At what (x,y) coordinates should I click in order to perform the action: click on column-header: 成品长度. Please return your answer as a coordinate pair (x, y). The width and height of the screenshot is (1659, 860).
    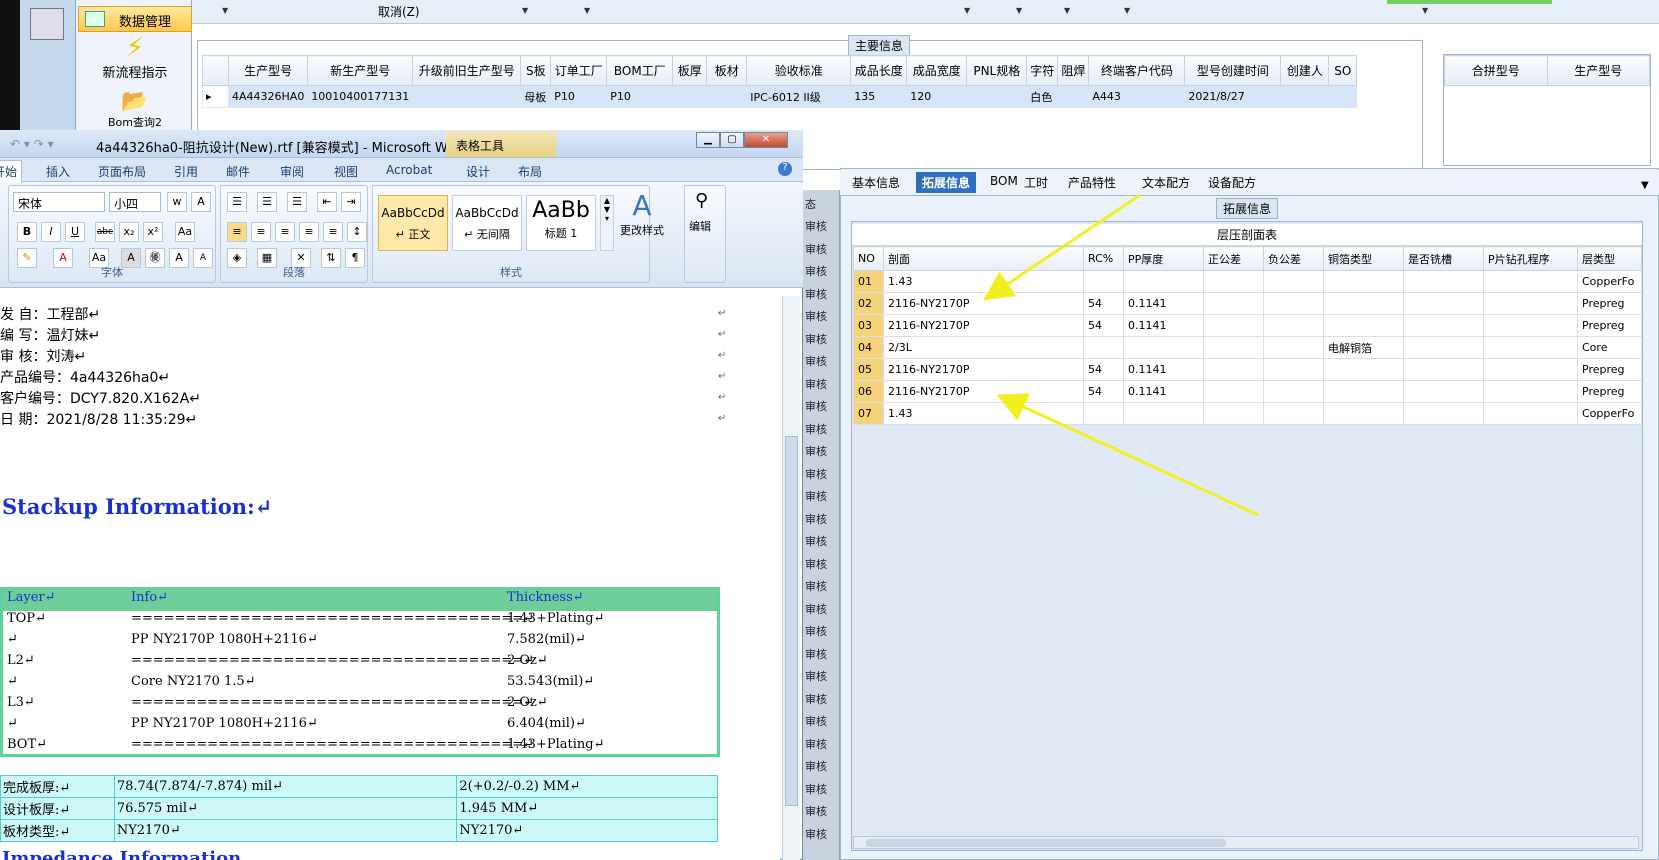
    Looking at the image, I should click on (879, 70).